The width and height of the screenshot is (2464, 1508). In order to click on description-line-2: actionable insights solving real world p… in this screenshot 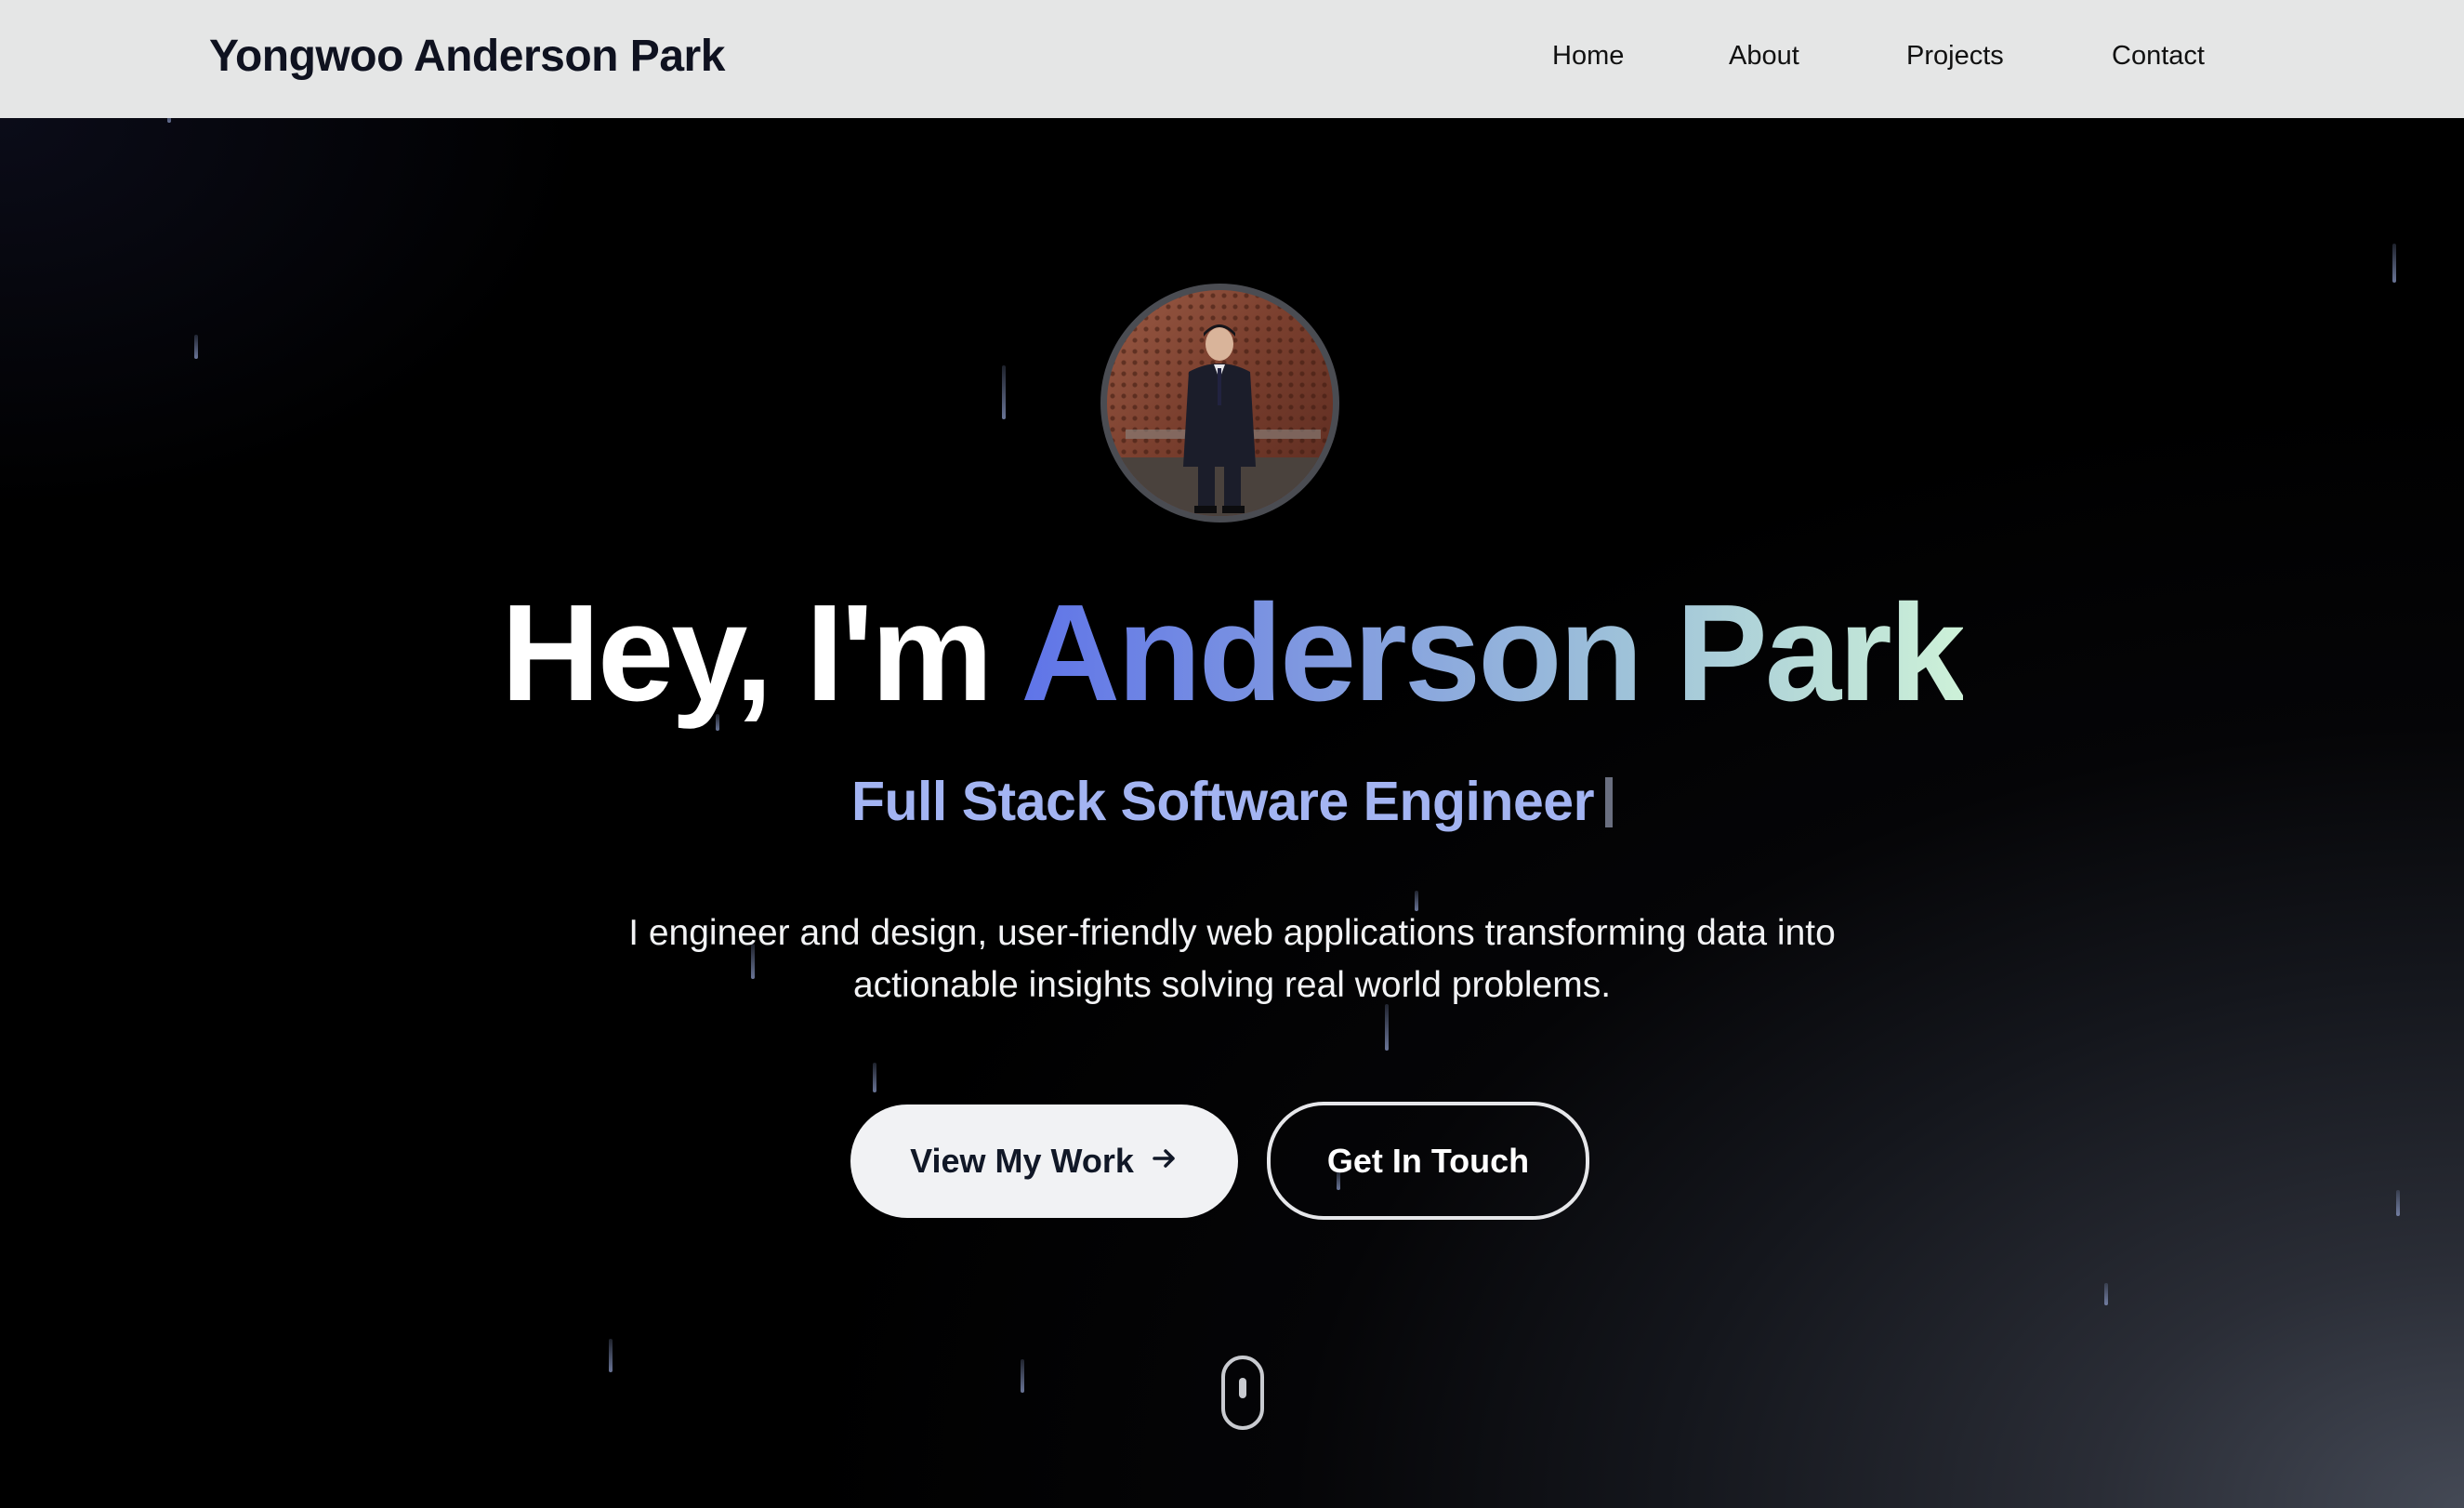, I will do `click(1232, 985)`.